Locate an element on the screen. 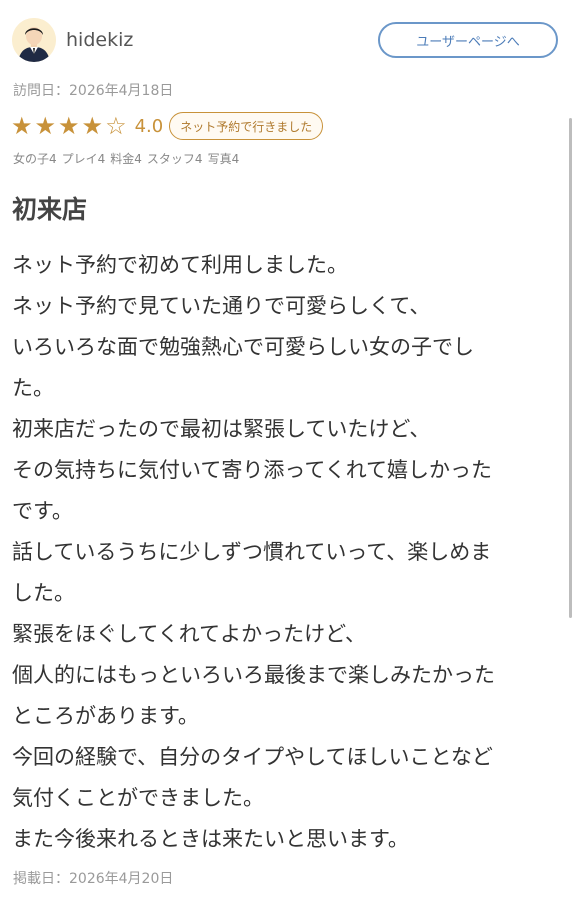 The image size is (576, 900). review-body-line: した。 is located at coordinates (43, 593).